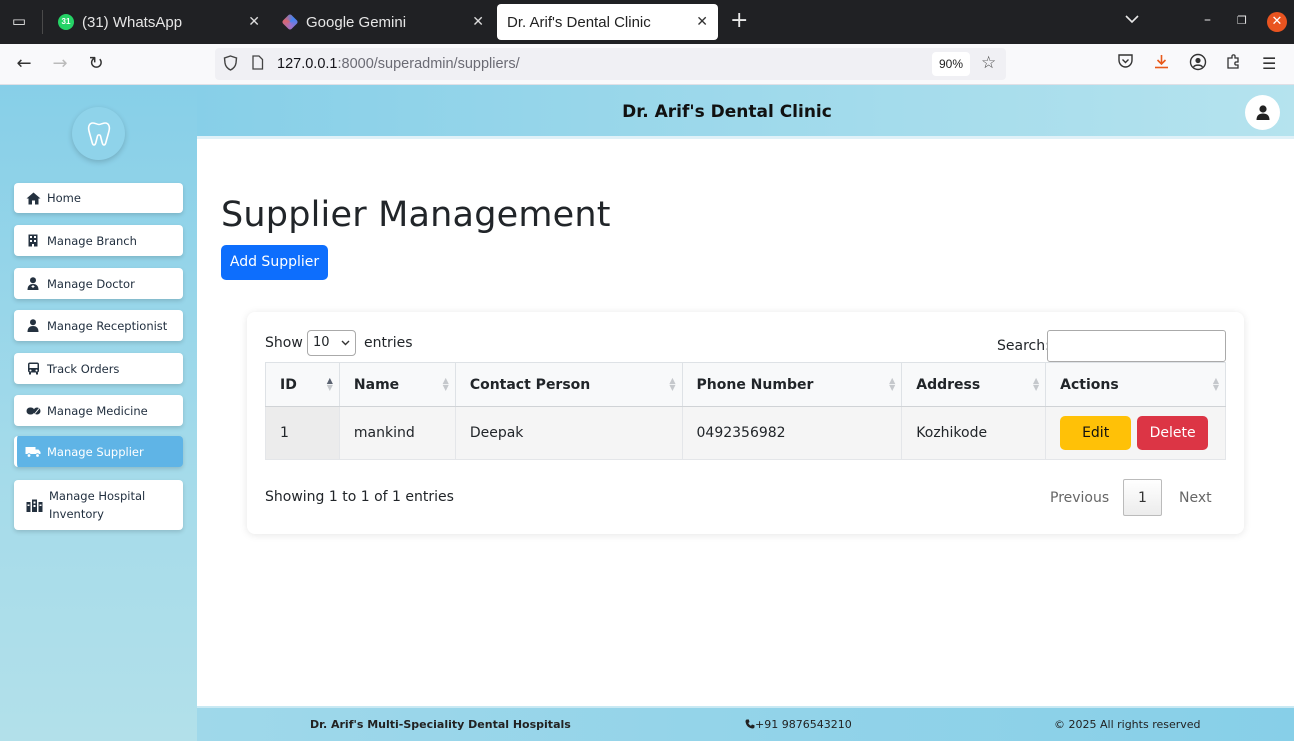 Image resolution: width=1294 pixels, height=741 pixels. I want to click on clinic-logo, so click(98, 133).